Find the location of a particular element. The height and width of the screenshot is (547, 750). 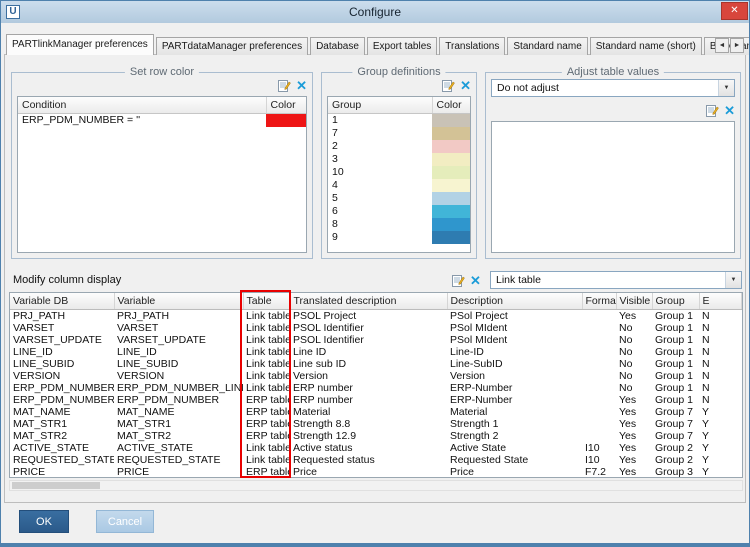

group-number-cell: 6 is located at coordinates (335, 210).